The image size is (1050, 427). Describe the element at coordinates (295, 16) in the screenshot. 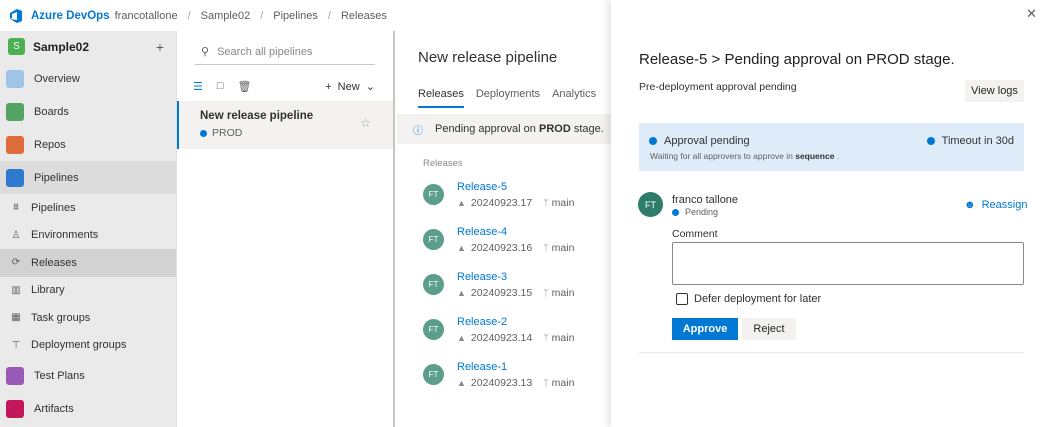

I see `breadcrumb-pipelines: Pipelines` at that location.